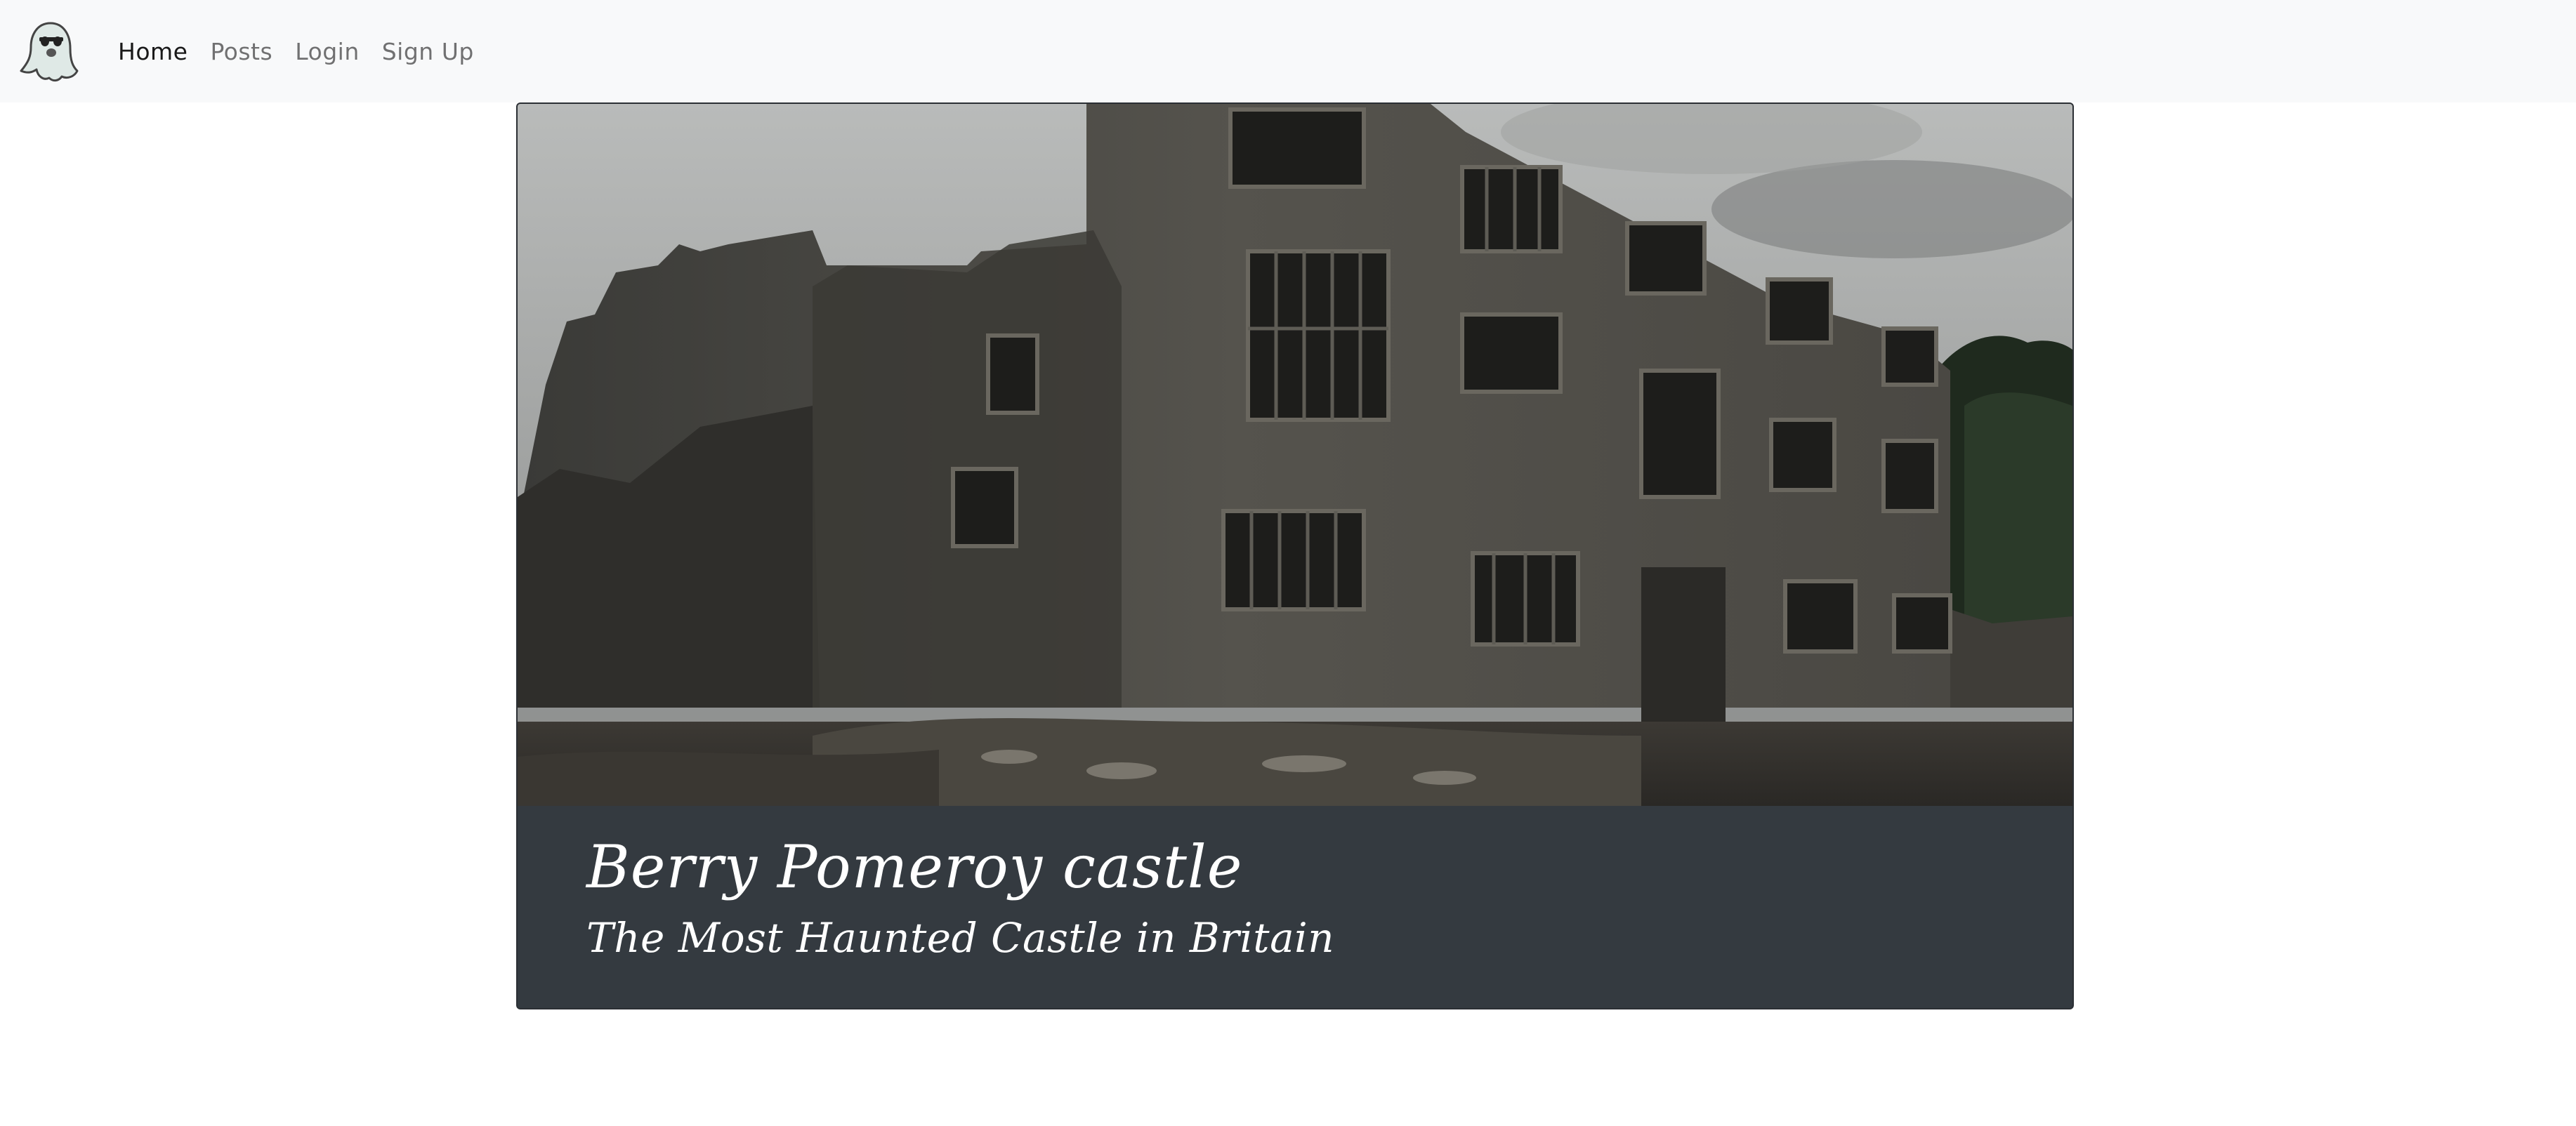 This screenshot has width=2576, height=1126. Describe the element at coordinates (1288, 51) in the screenshot. I see `top-navbar: Home Posts Login Sign Up` at that location.